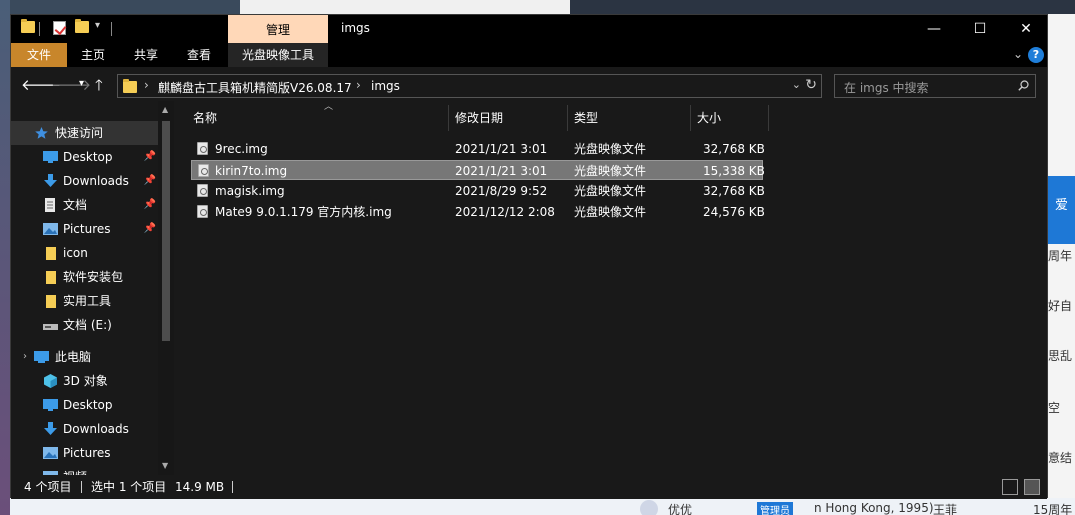  I want to click on sidebar-item-software-folder: 软件安装包, so click(84, 277).